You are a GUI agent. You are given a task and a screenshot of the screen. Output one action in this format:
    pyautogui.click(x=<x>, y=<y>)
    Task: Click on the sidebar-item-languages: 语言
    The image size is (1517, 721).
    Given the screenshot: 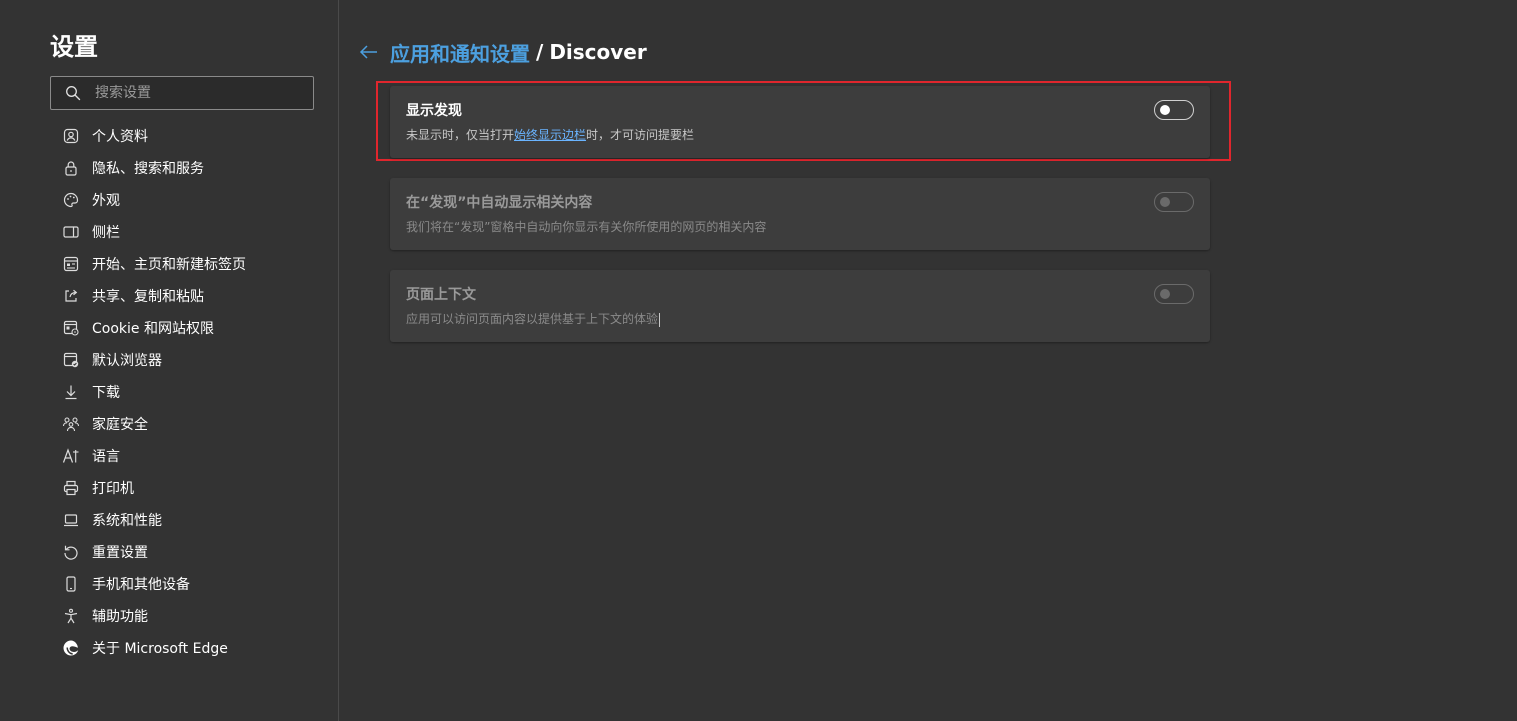 What is the action you would take?
    pyautogui.click(x=197, y=456)
    